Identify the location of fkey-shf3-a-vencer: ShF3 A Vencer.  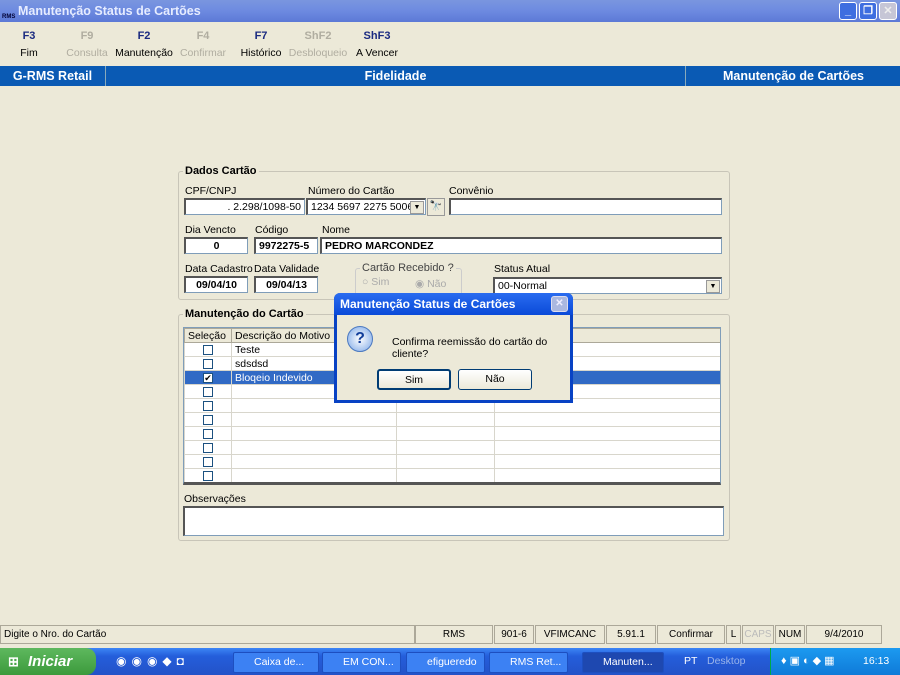
(377, 44).